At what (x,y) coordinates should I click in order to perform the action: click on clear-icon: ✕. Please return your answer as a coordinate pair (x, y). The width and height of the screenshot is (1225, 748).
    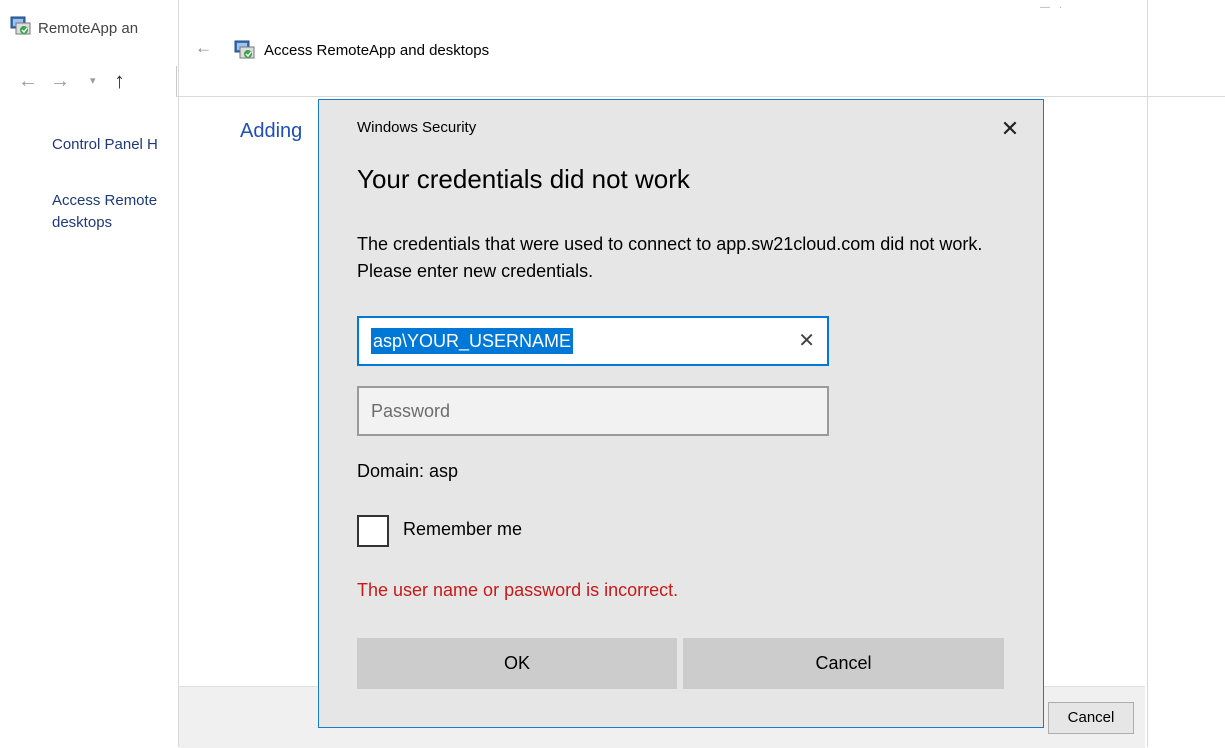
    Looking at the image, I should click on (806, 341).